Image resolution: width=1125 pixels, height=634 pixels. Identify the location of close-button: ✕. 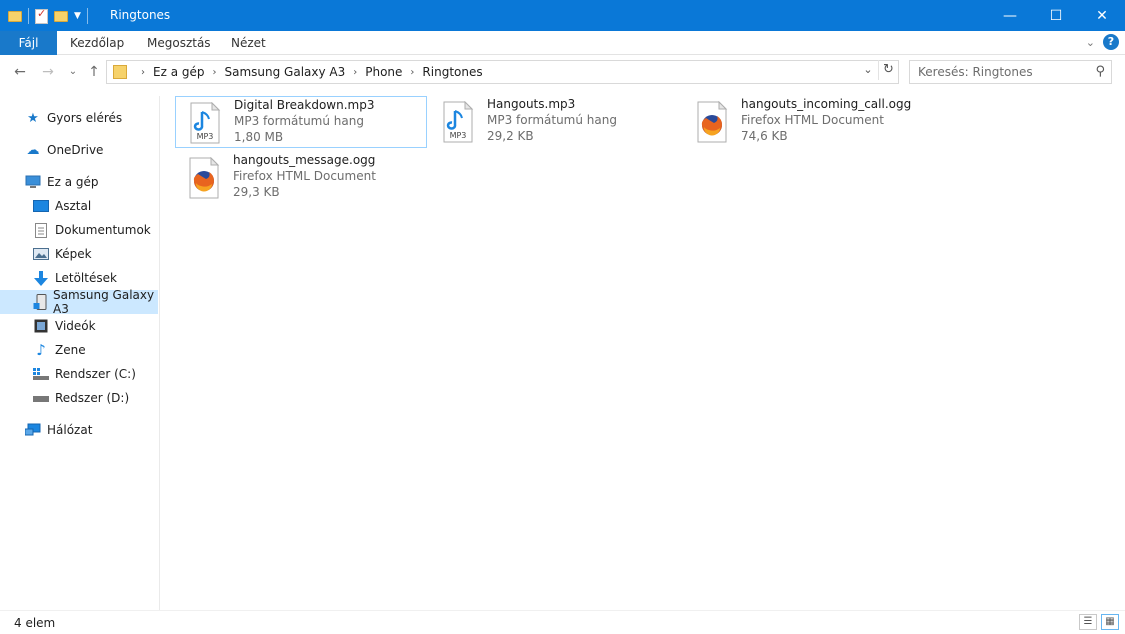
(1102, 15).